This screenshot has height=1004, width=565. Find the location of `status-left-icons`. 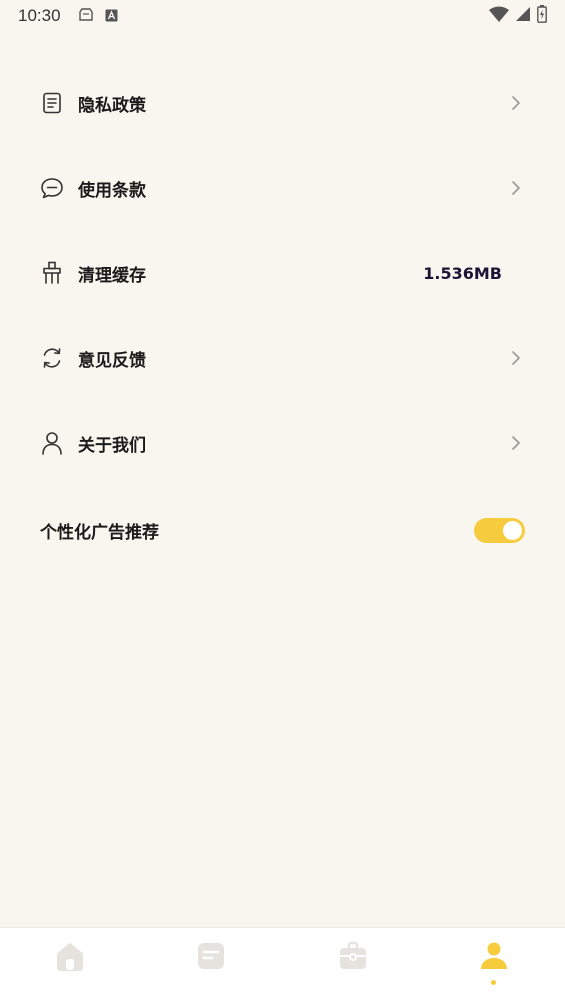

status-left-icons is located at coordinates (98, 16).